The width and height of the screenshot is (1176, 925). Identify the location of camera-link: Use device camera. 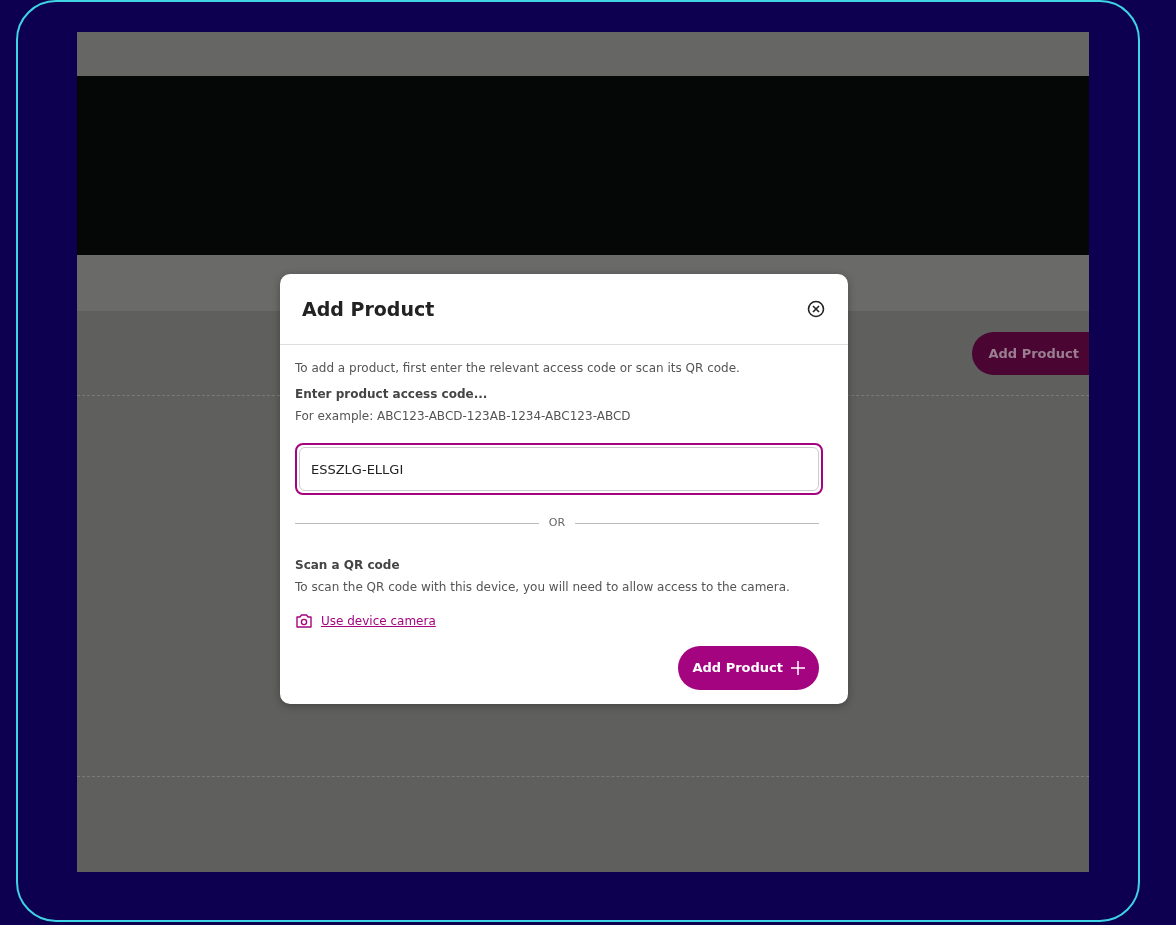
(378, 620).